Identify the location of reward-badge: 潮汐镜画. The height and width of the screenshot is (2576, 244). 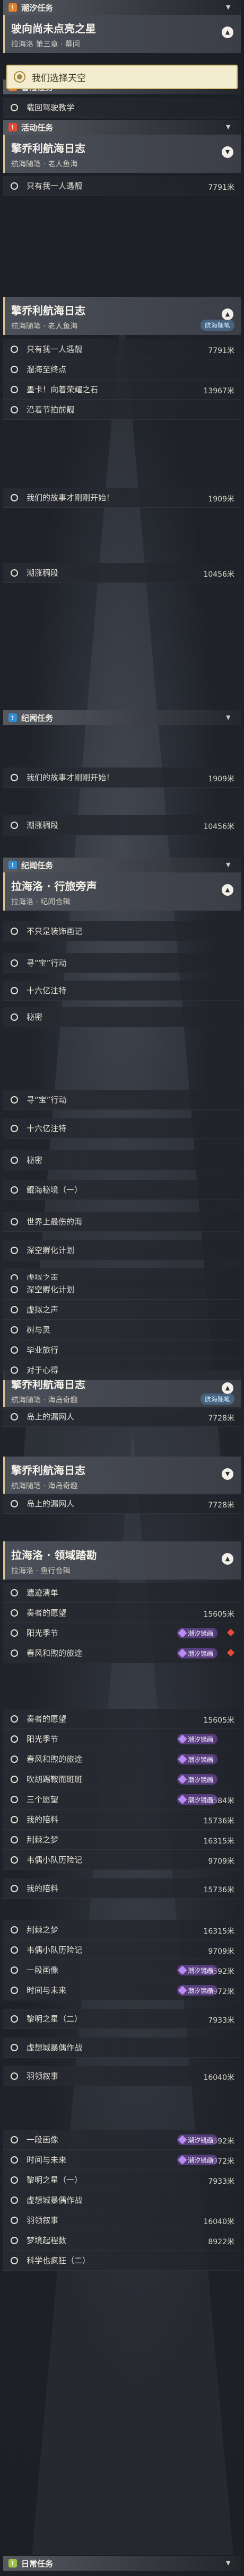
(197, 1653).